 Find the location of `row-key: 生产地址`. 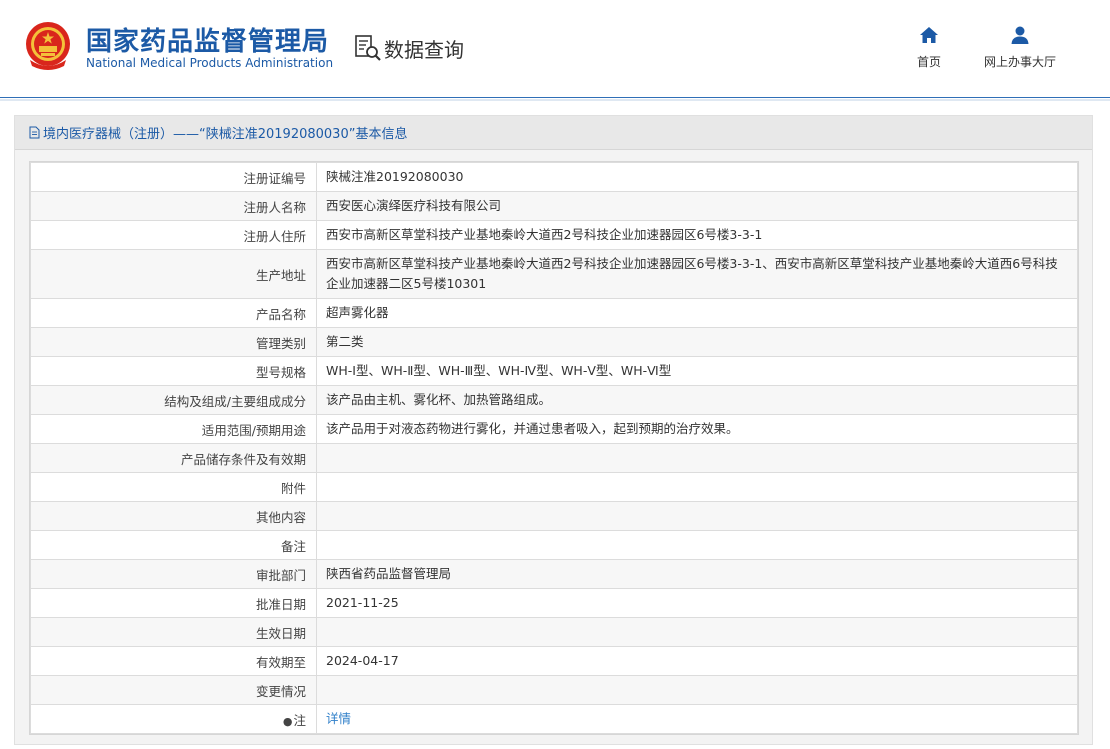

row-key: 生产地址 is located at coordinates (173, 274).